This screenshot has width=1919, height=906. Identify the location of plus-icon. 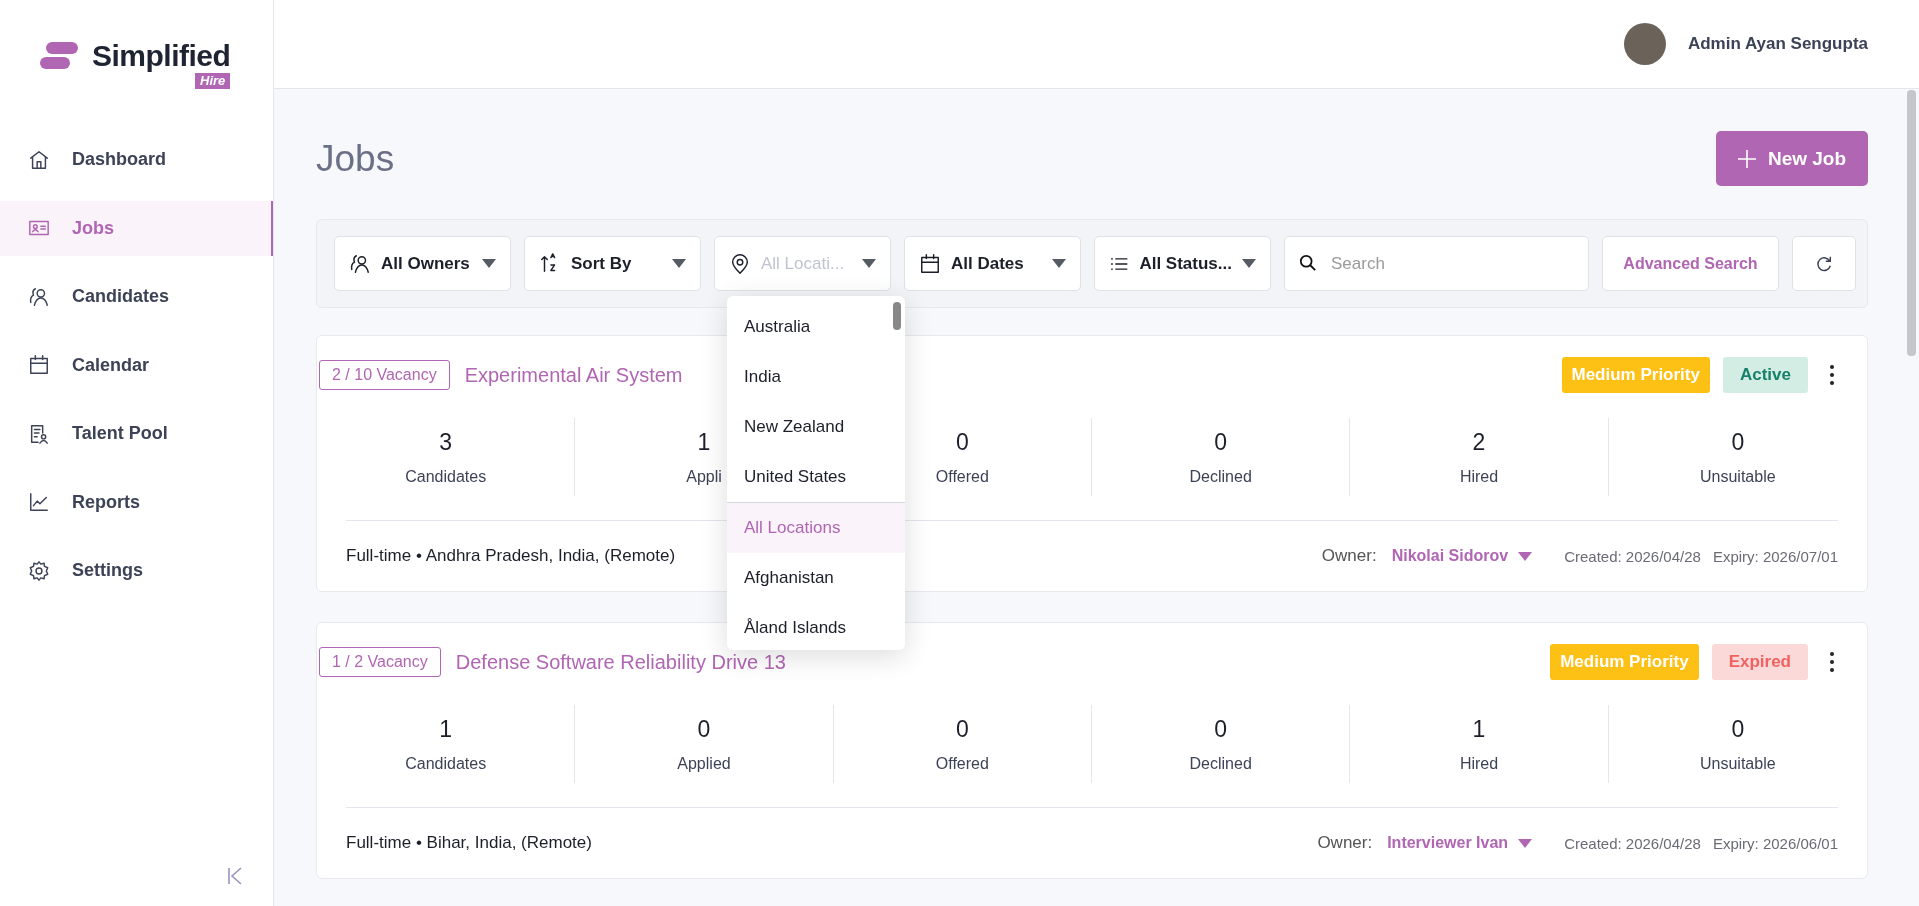
(1746, 158).